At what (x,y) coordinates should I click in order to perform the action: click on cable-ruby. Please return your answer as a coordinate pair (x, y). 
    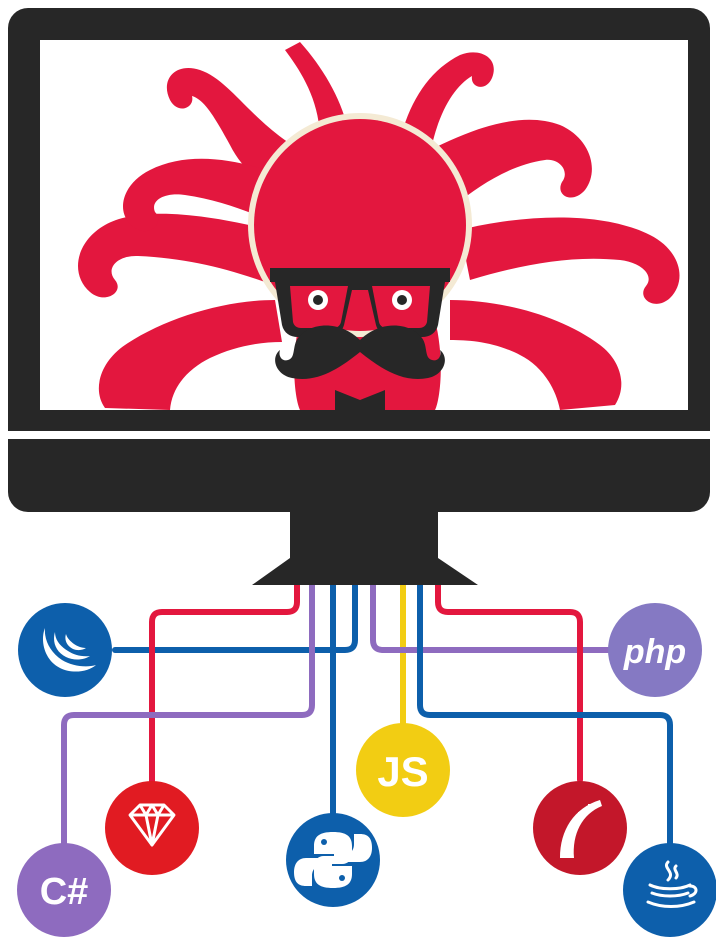
    Looking at the image, I should click on (224, 697).